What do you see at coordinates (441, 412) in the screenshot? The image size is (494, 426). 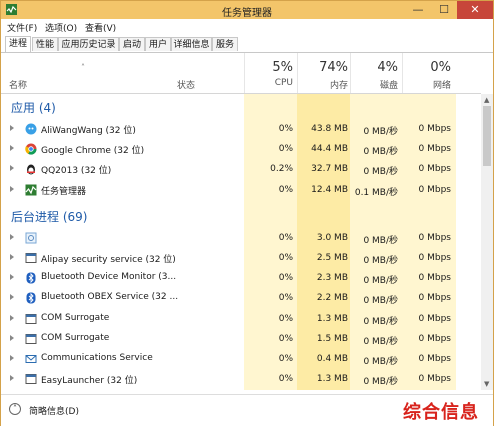 I see `watermark: 综合信息` at bounding box center [441, 412].